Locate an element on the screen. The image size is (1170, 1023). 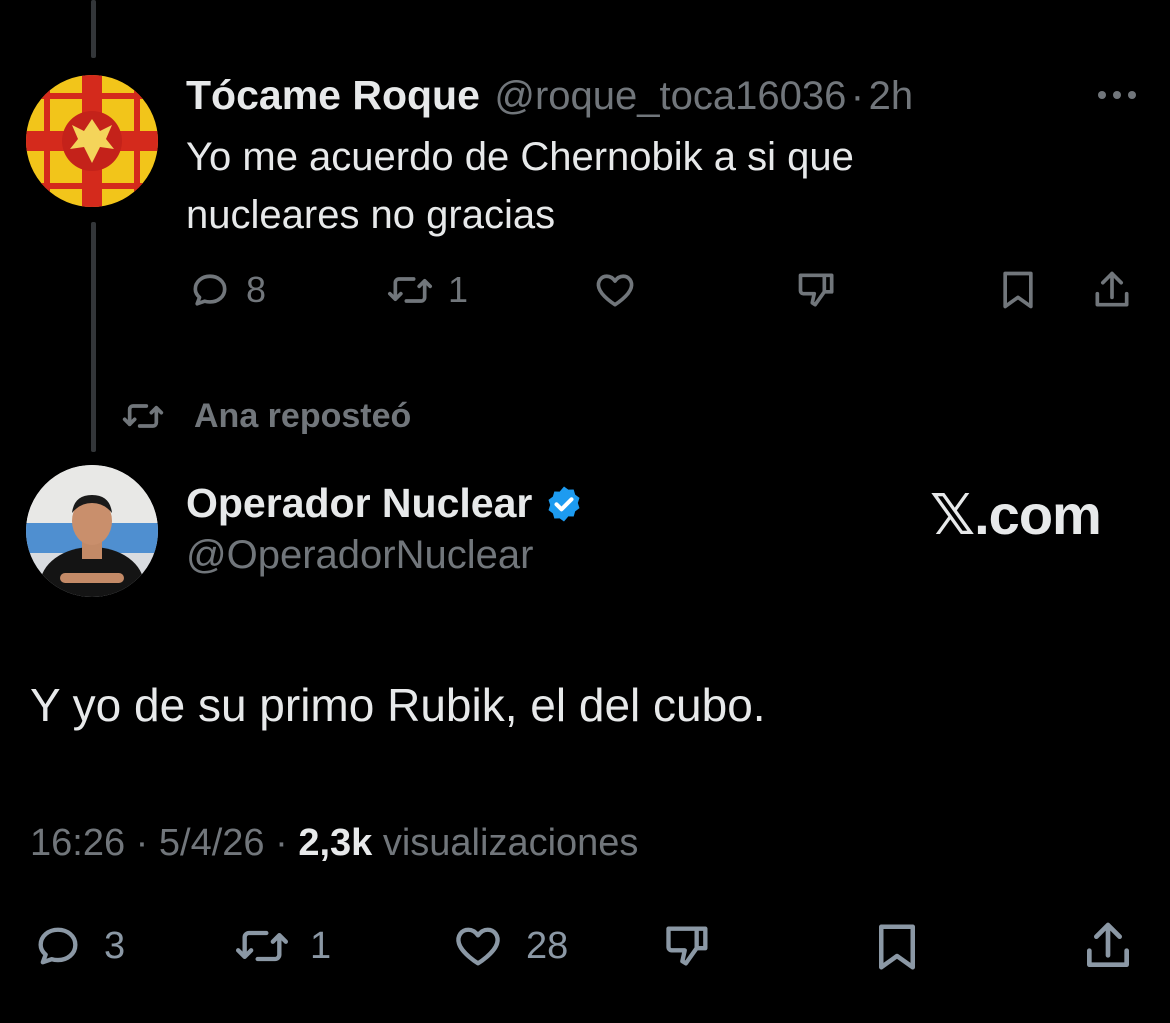
repost-banner: Ana reposteó is located at coordinates (265, 416).